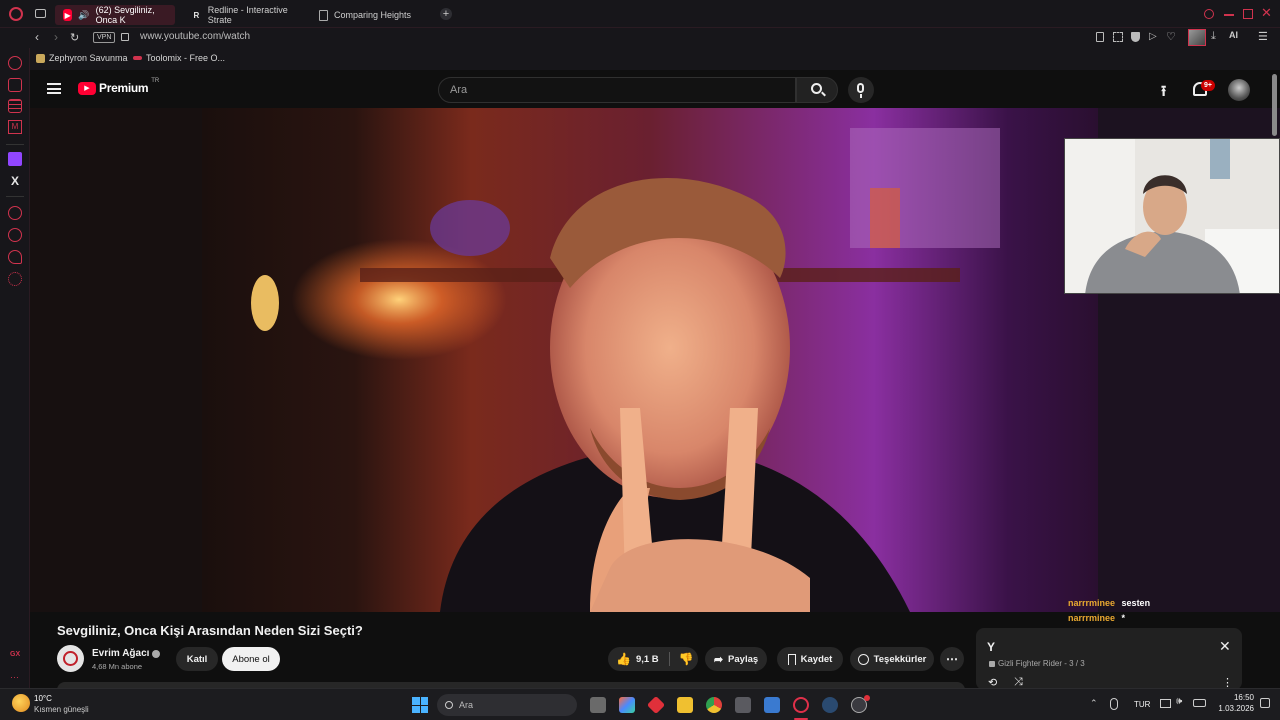 Image resolution: width=1280 pixels, height=720 pixels. Describe the element at coordinates (15, 63) in the screenshot. I see `gx-control-icon` at that location.